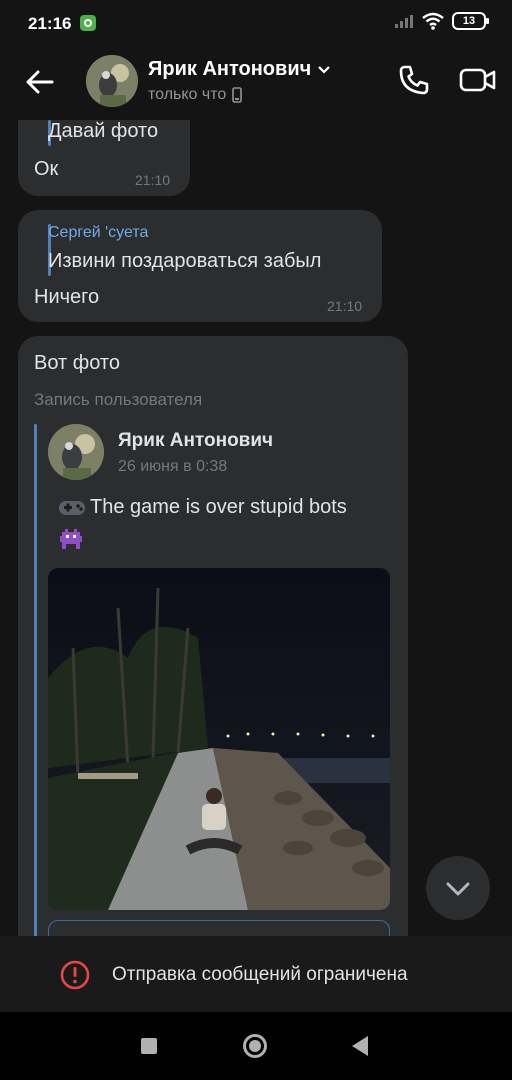  I want to click on message-text: Ничего, so click(67, 297).